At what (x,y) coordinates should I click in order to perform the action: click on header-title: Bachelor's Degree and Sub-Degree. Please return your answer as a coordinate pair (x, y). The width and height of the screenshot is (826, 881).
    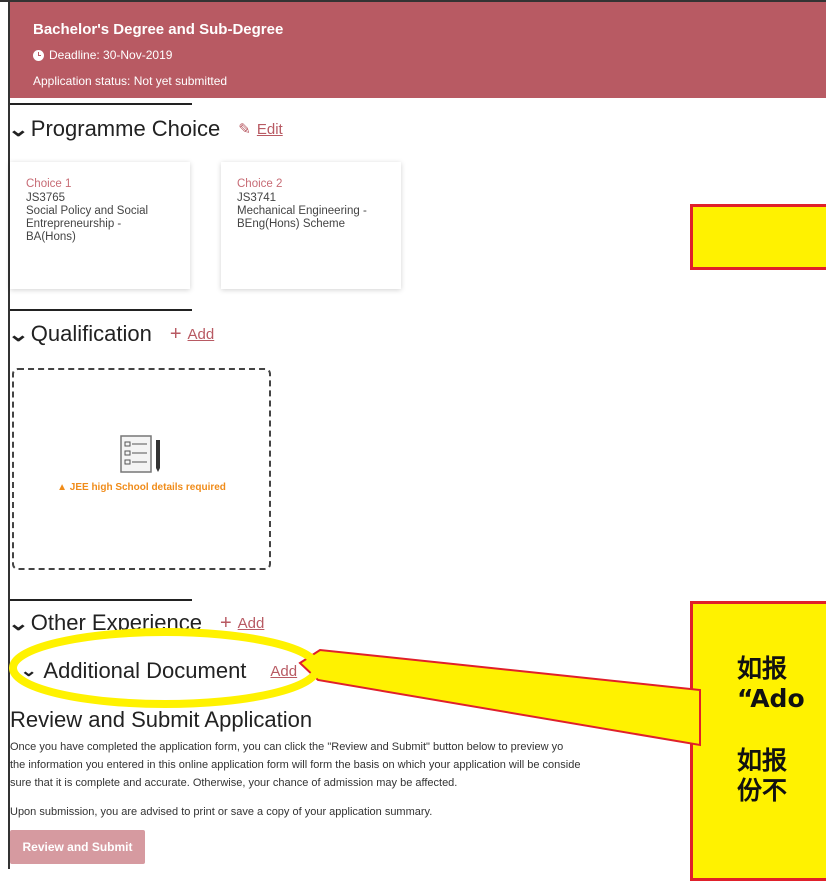
    Looking at the image, I should click on (158, 29).